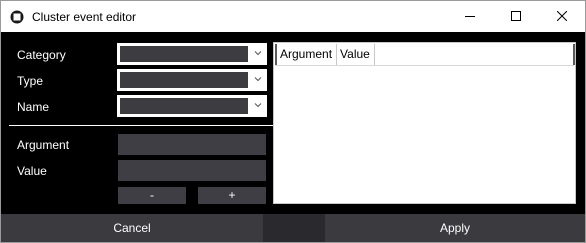  What do you see at coordinates (33, 107) in the screenshot?
I see `name-label: Name` at bounding box center [33, 107].